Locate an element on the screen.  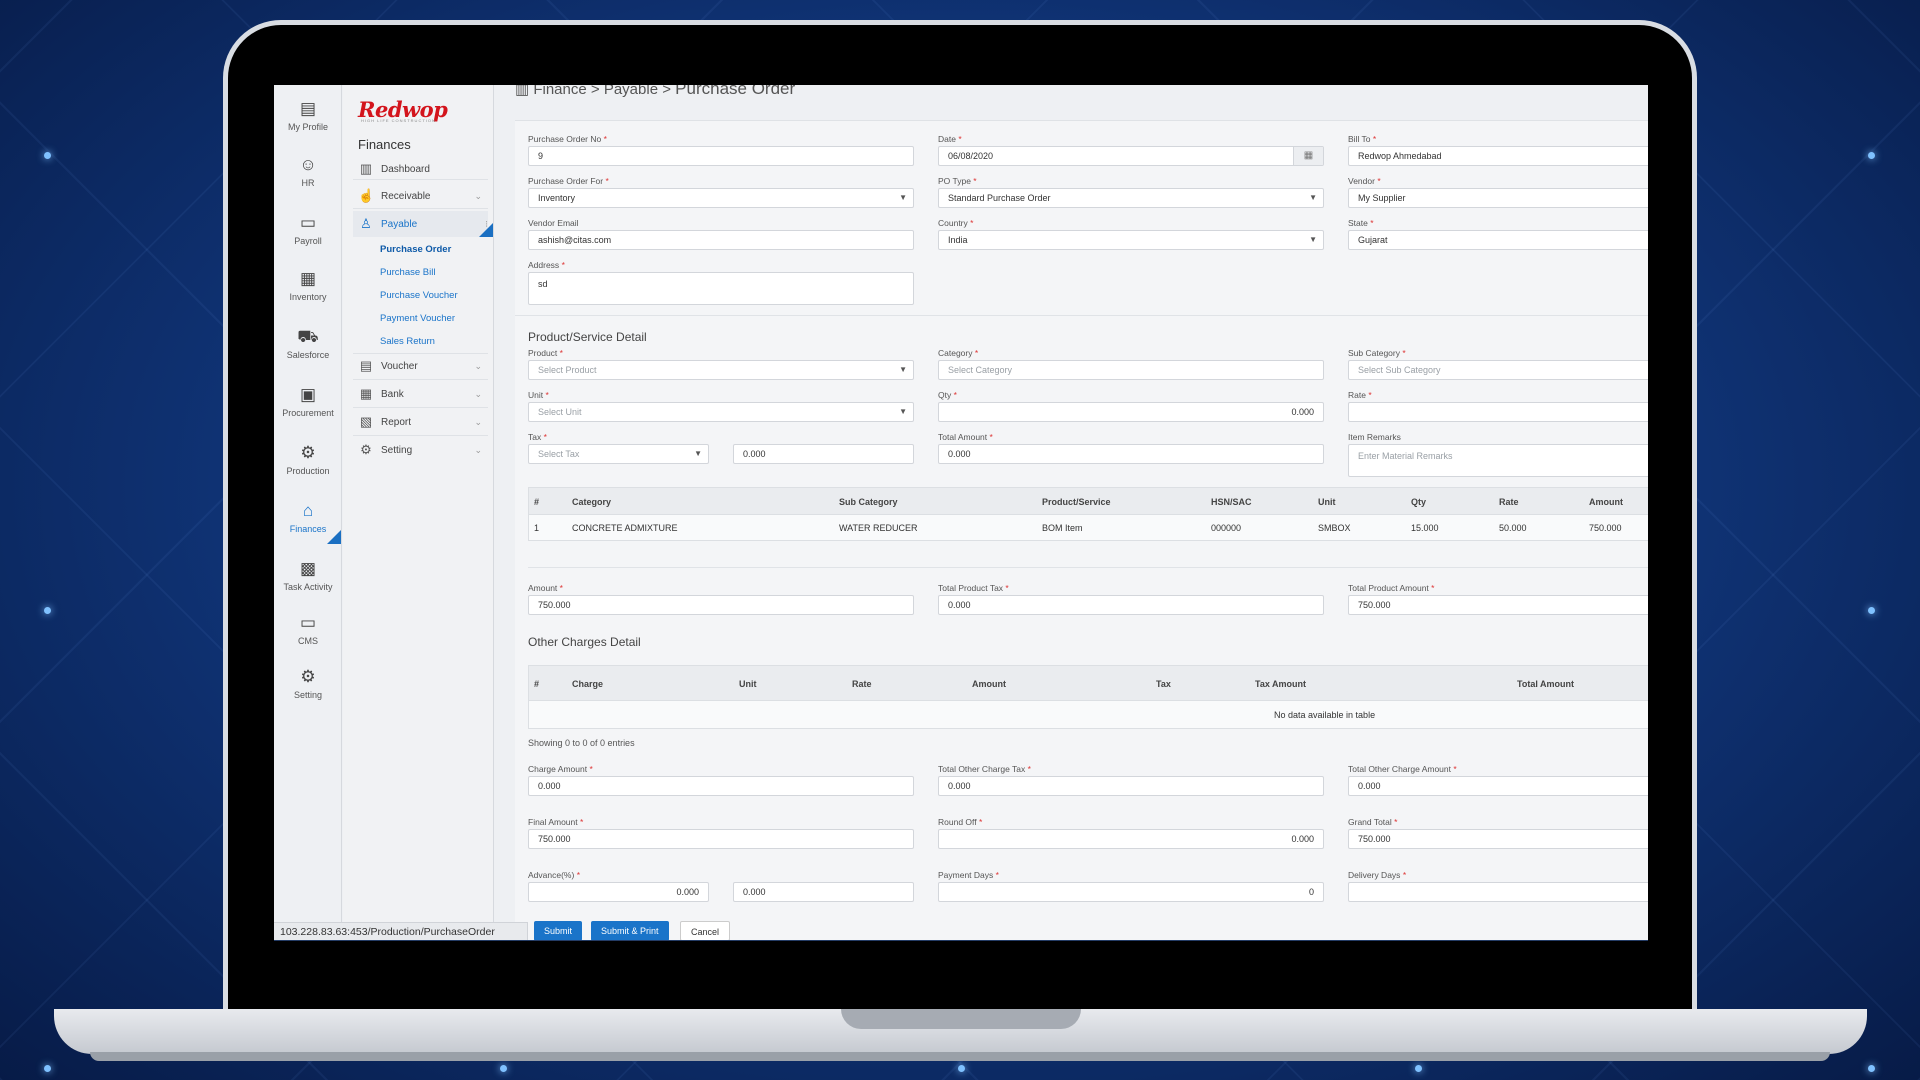
laptop-notch is located at coordinates (961, 1019).